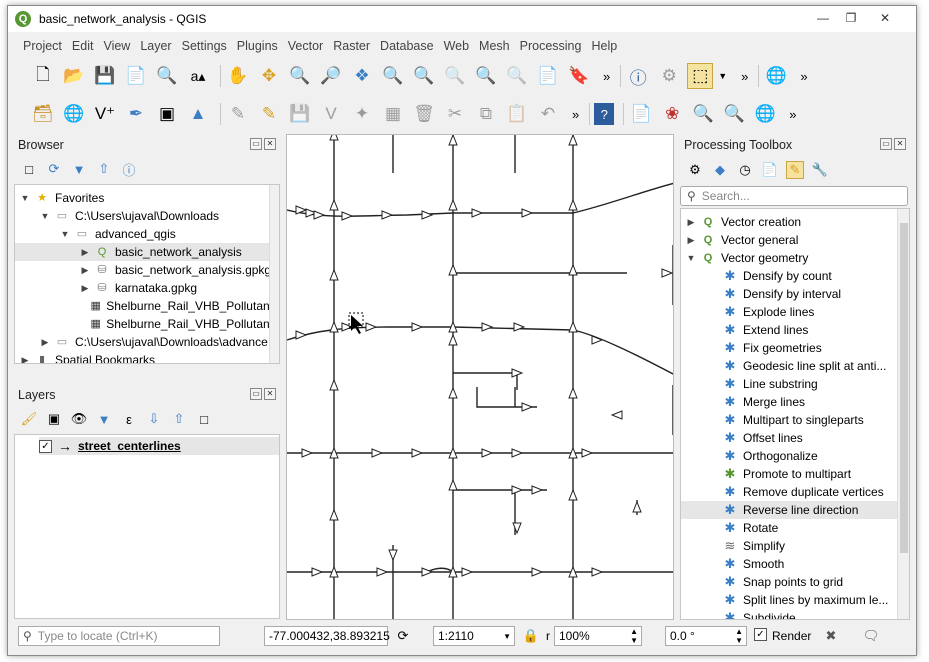  Describe the element at coordinates (455, 76) in the screenshot. I see `zoom-native-icon: 🔍` at that location.